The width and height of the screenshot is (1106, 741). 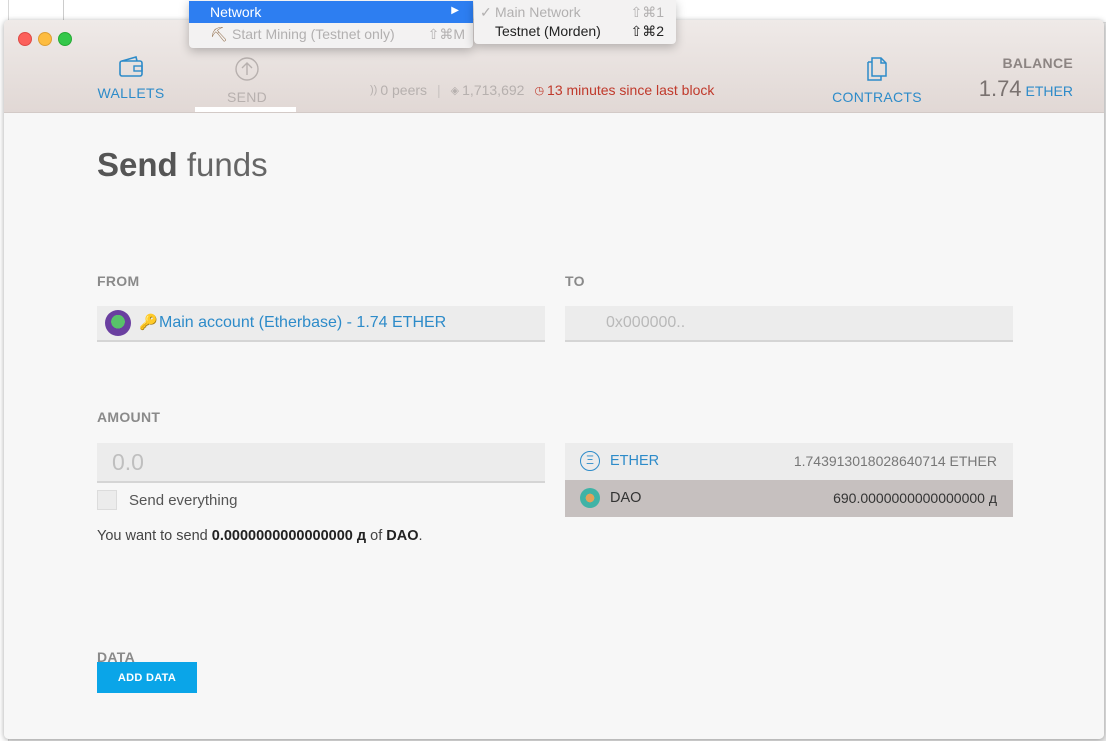 I want to click on to-label: TO, so click(x=575, y=281).